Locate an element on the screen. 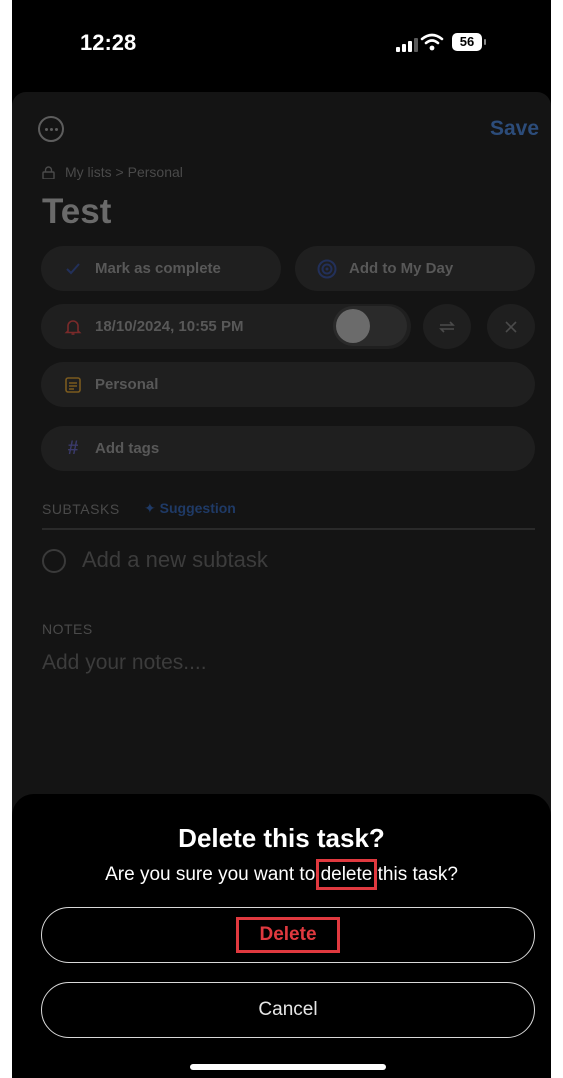  toggle-knob is located at coordinates (353, 326).